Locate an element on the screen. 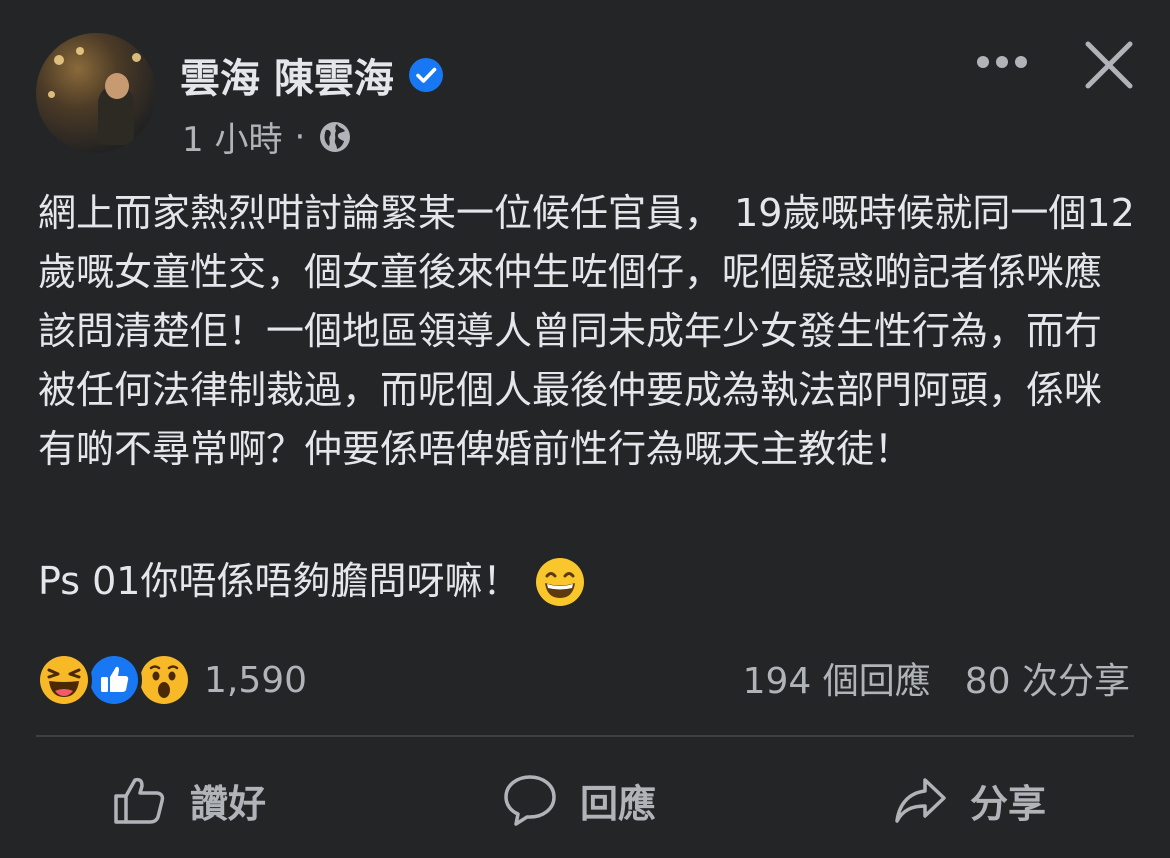 This screenshot has width=1170, height=858. author-name: 雲海 陳雲海 is located at coordinates (287, 75).